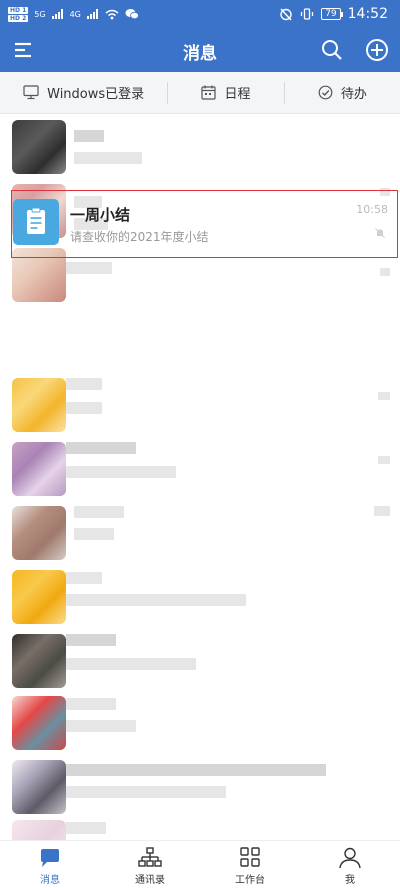 The height and width of the screenshot is (888, 400). I want to click on status-bar: HD 1 HD 2 5G 4G 79 14:52, so click(200, 14).